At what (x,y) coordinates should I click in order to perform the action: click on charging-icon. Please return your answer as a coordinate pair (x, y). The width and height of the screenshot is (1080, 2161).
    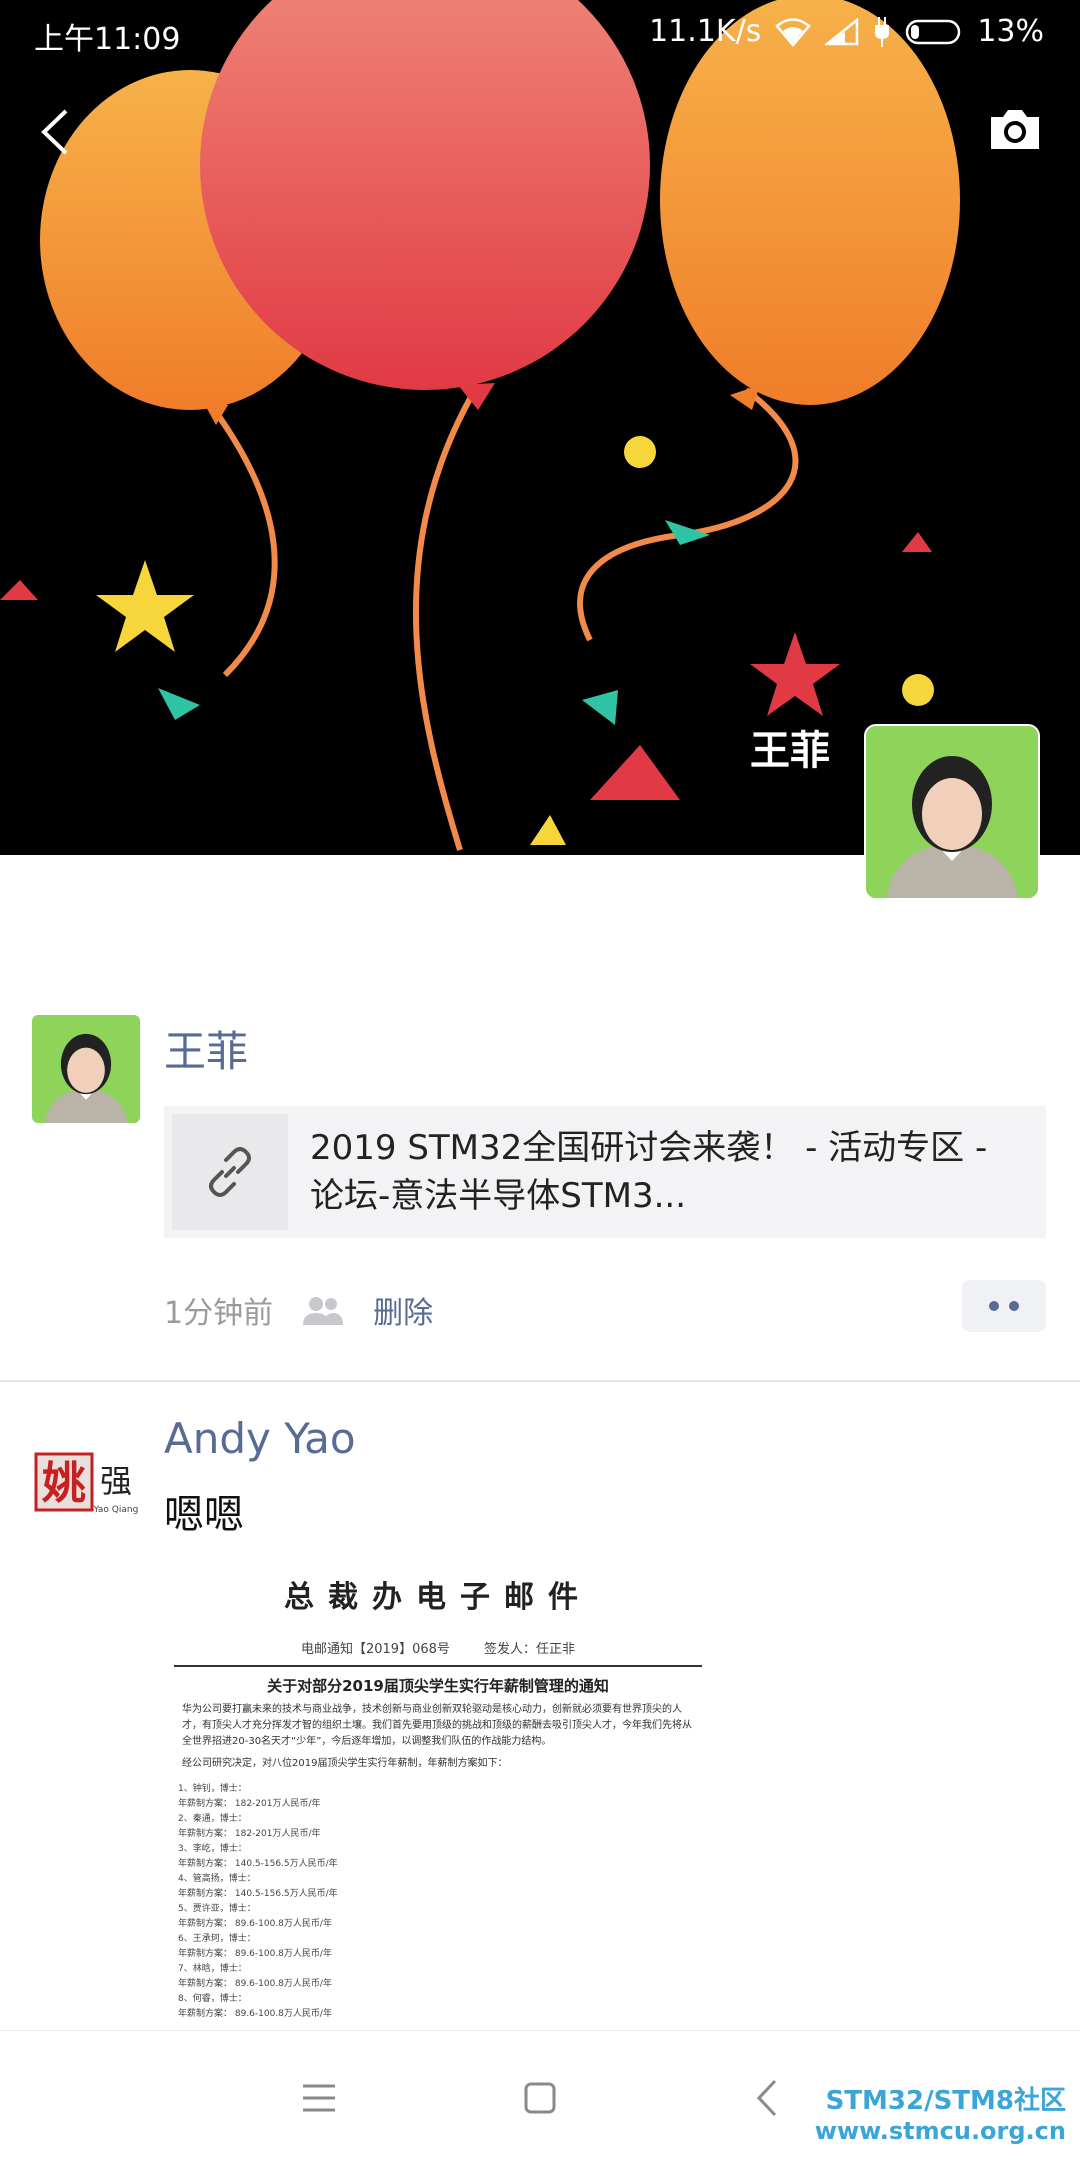
    Looking at the image, I should click on (882, 31).